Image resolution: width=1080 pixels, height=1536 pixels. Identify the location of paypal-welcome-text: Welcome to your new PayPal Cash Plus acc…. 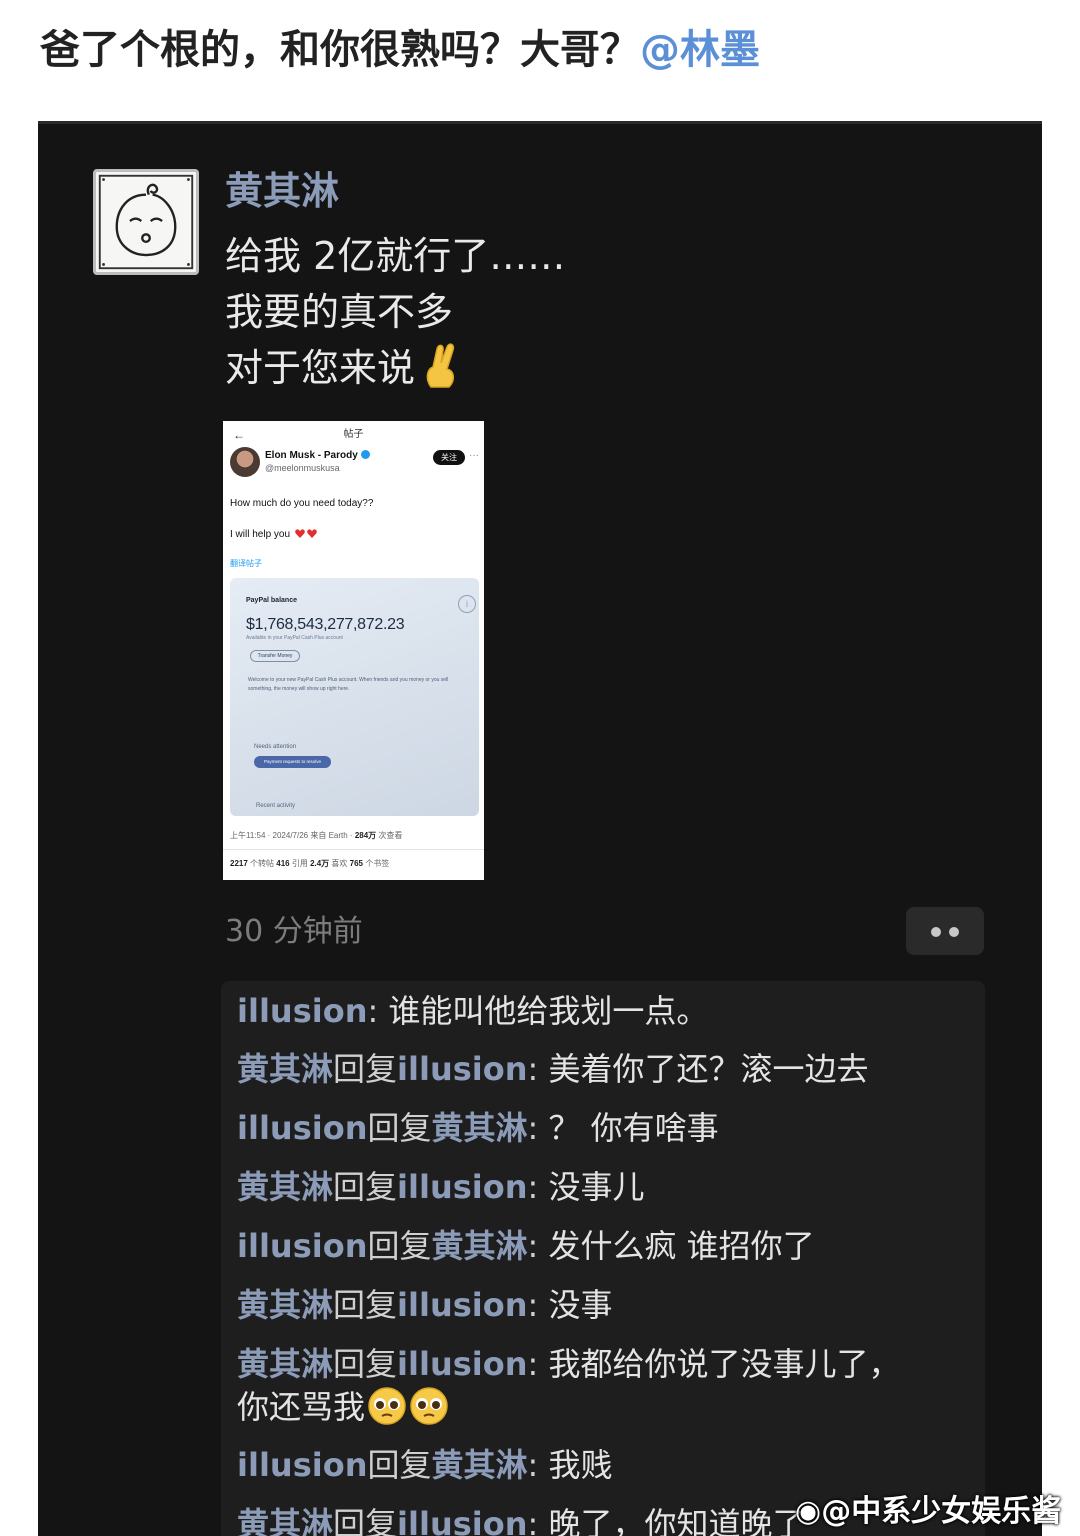
(348, 684).